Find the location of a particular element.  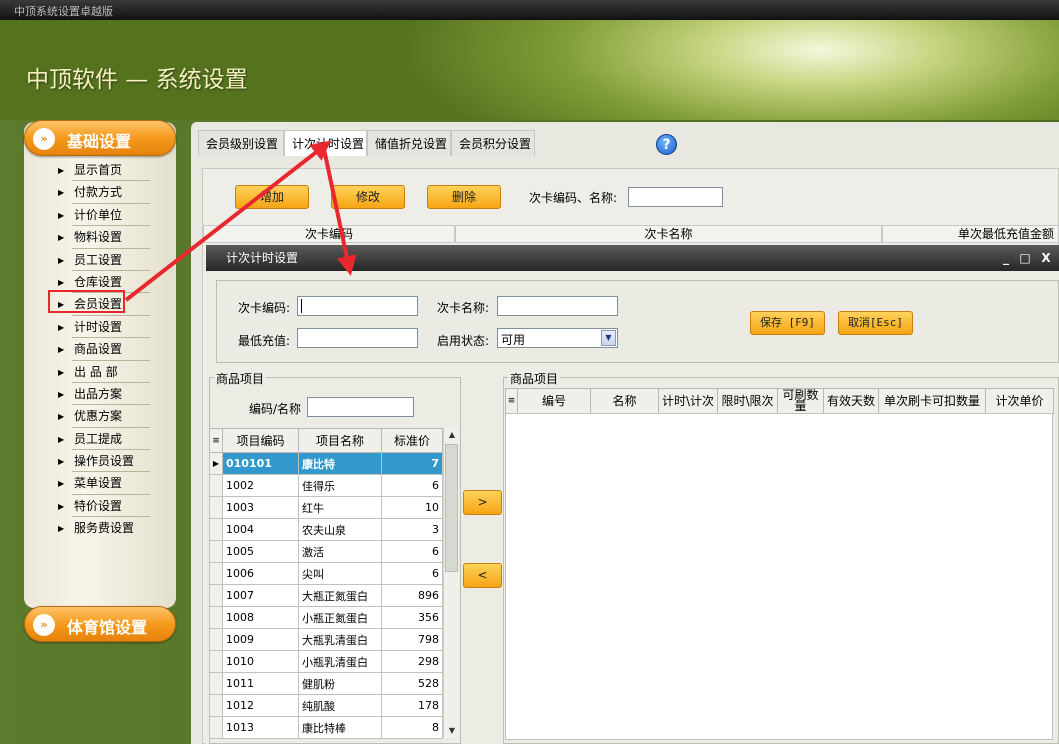

cell-name: 大瓶乳清蛋白 is located at coordinates (340, 639).